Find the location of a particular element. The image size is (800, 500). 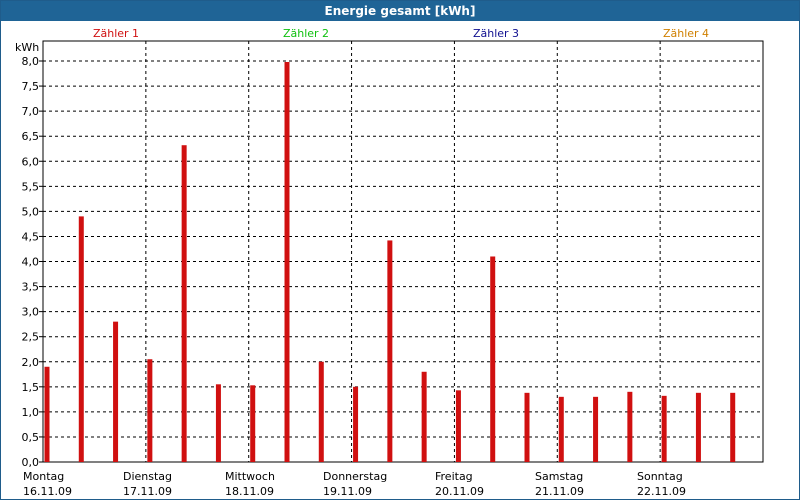

y-tick-label: 1,5 is located at coordinates (31, 387).